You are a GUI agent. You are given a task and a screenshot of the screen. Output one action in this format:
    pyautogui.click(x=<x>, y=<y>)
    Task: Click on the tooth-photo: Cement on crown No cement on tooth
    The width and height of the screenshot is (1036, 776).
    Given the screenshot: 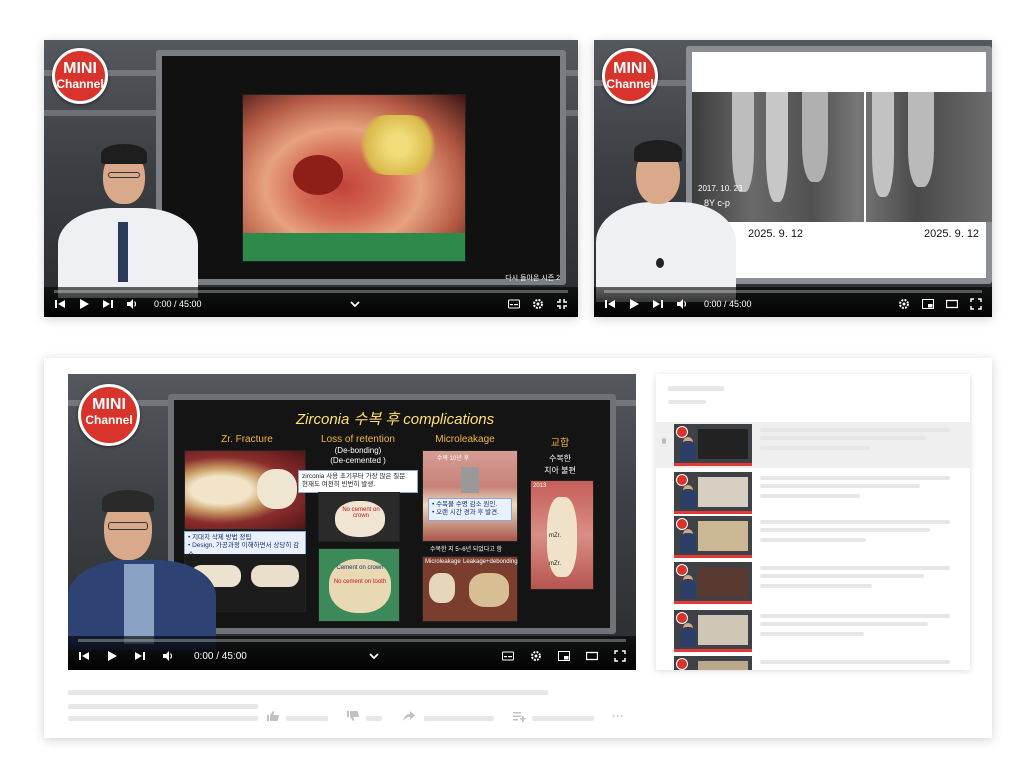 What is the action you would take?
    pyautogui.click(x=359, y=585)
    